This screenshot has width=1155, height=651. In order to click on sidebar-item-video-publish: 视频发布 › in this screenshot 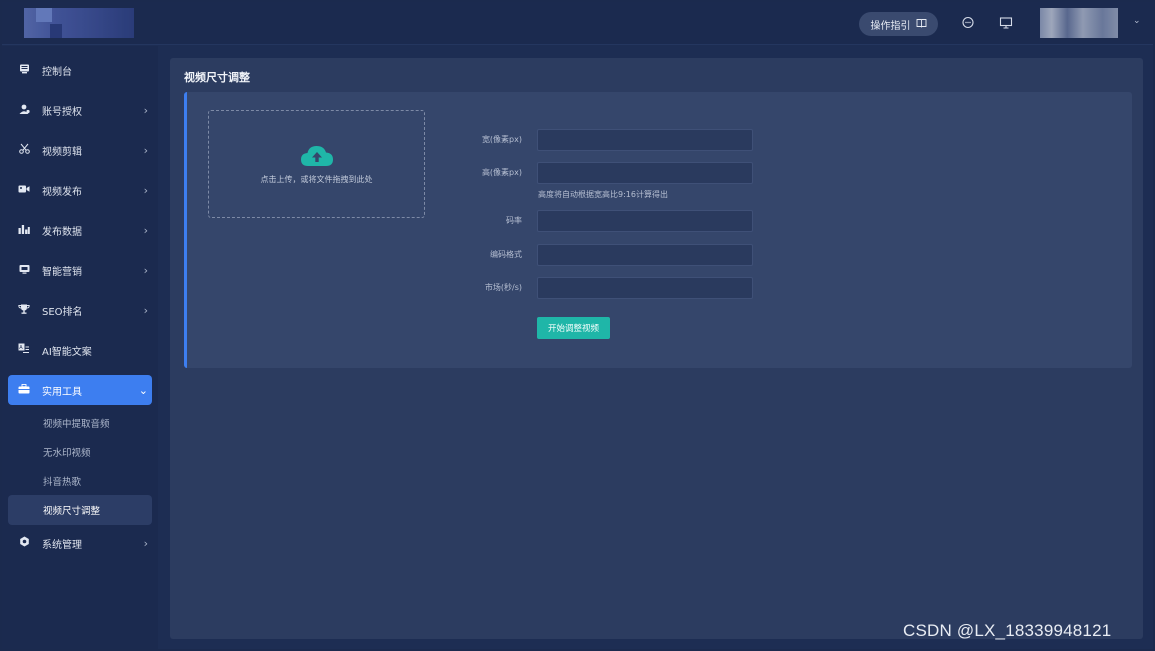, I will do `click(80, 190)`.